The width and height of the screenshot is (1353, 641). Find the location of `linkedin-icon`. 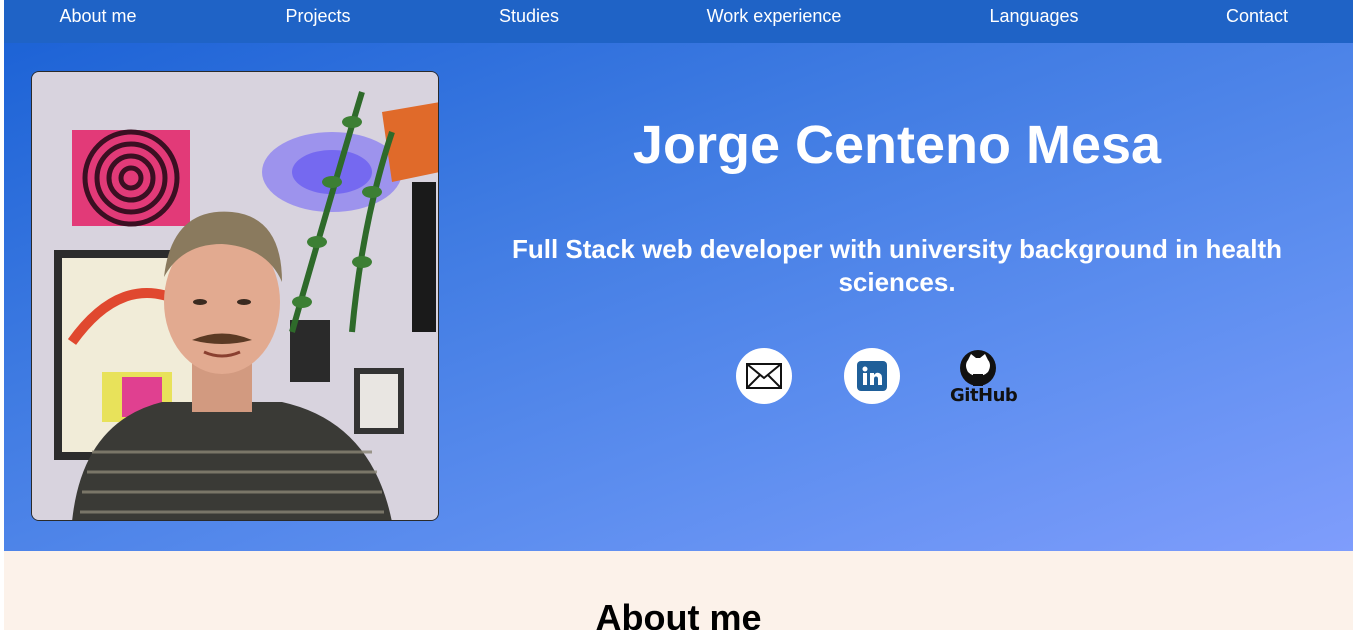

linkedin-icon is located at coordinates (872, 376).